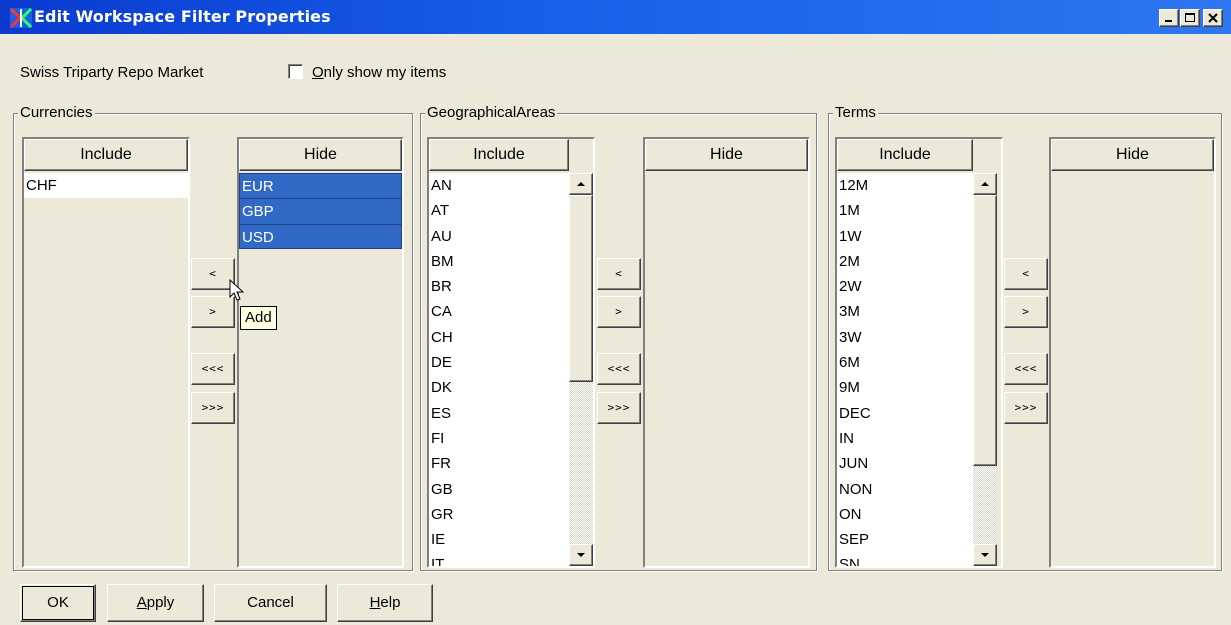 The image size is (1231, 625). I want to click on mnemonic-a: A, so click(141, 602).